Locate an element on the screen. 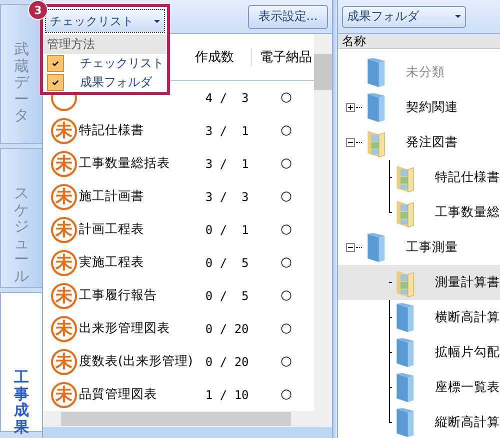 This screenshot has height=438, width=500. document-name: 計画工程表 is located at coordinates (111, 229).